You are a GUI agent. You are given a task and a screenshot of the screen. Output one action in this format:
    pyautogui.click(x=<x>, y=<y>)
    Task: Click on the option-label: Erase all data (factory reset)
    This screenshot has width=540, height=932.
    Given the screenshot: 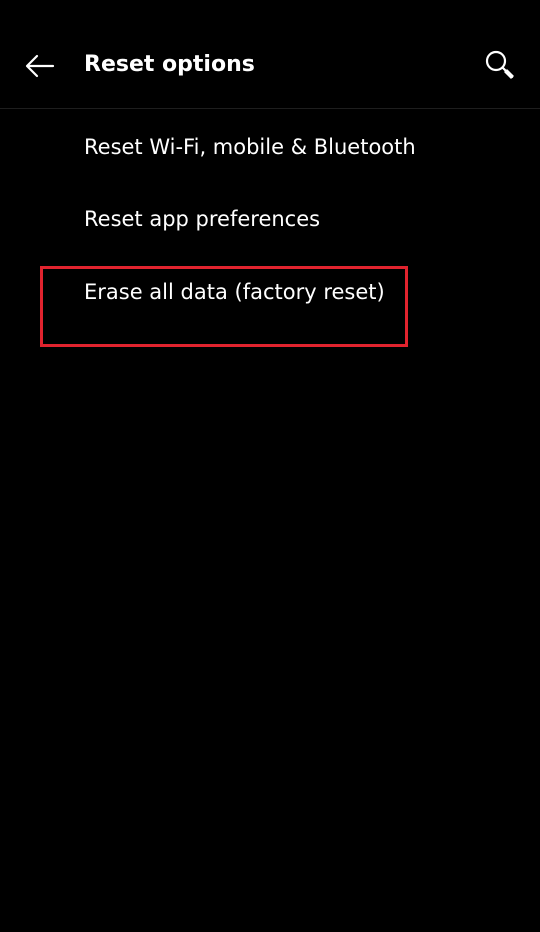 What is the action you would take?
    pyautogui.click(x=234, y=292)
    